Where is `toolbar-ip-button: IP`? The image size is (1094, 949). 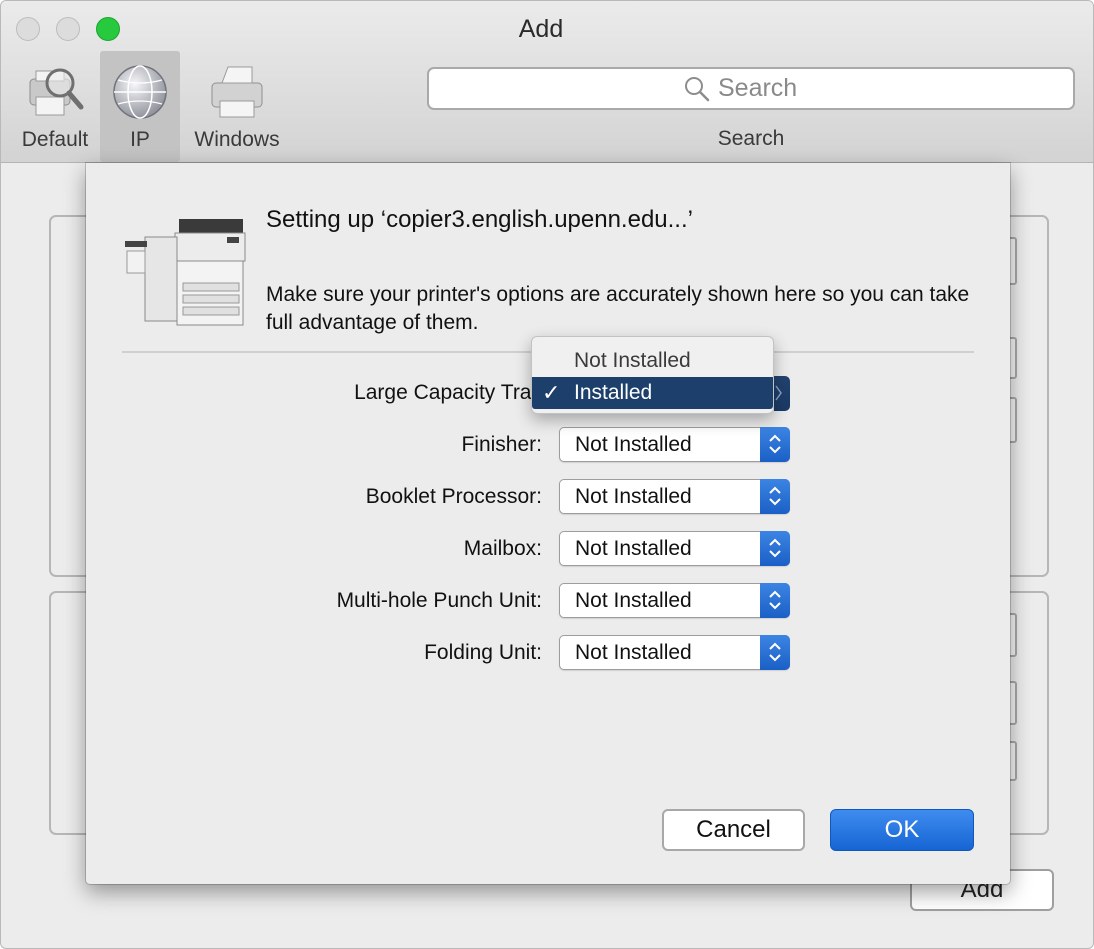
toolbar-ip-button: IP is located at coordinates (140, 106).